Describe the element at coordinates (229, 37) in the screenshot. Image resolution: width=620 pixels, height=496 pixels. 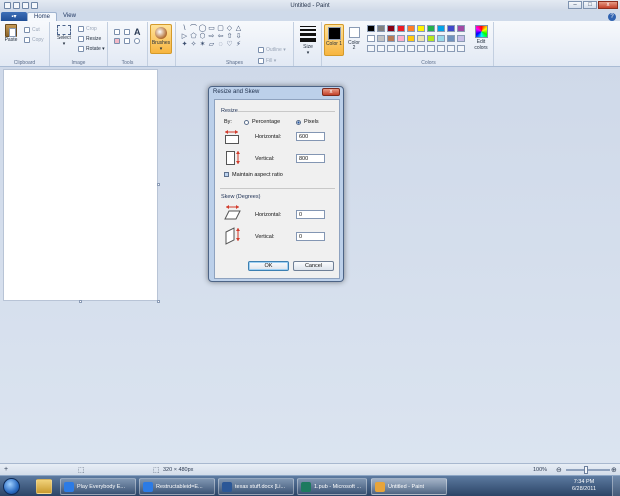
I see `shape-item: ⇧` at that location.